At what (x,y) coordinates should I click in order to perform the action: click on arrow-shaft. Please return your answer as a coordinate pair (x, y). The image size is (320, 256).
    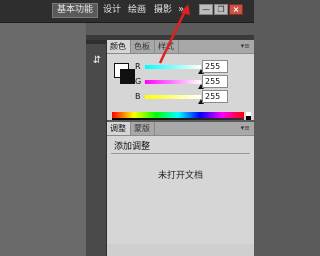
    Looking at the image, I should click on (173, 36).